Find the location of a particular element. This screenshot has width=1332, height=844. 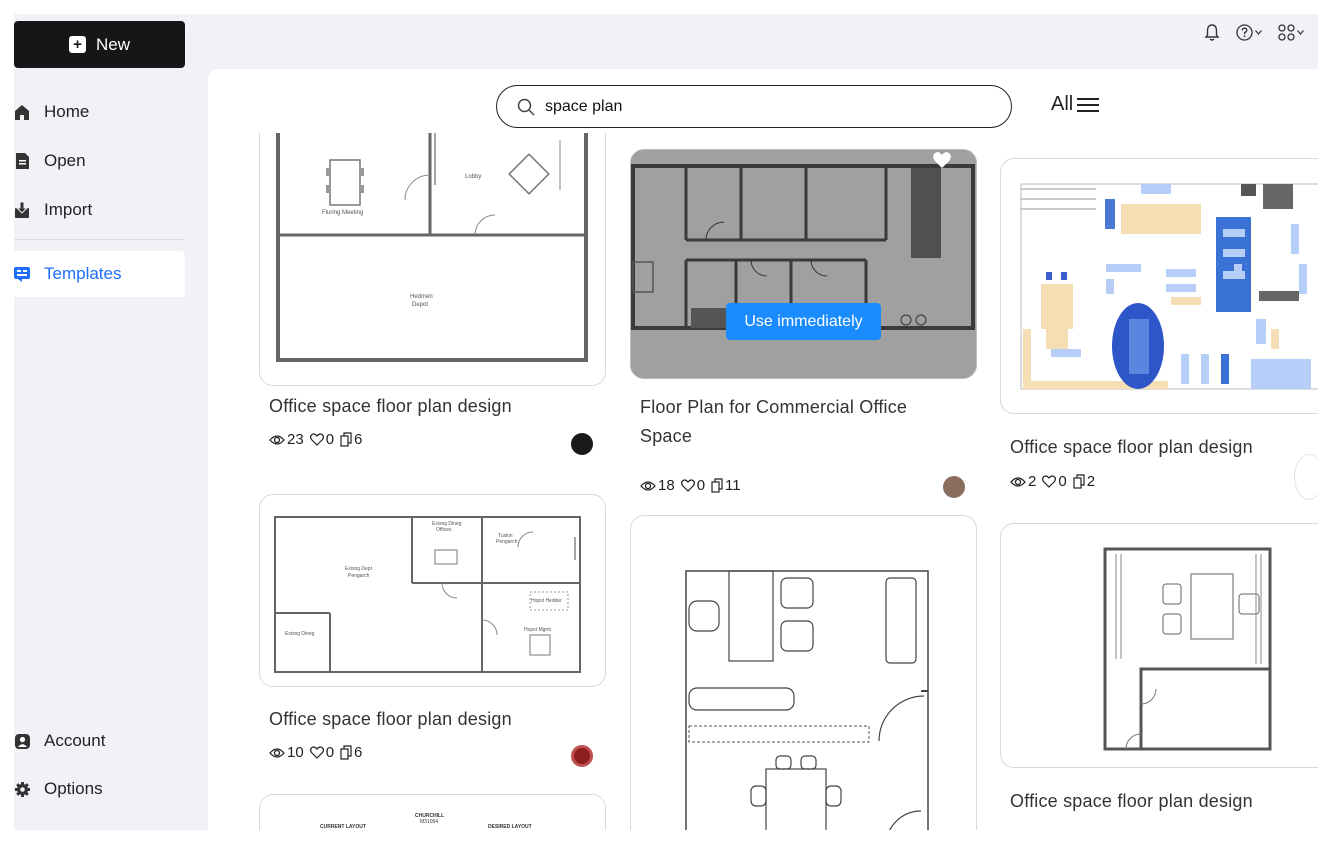

gear-icon is located at coordinates (22, 789).